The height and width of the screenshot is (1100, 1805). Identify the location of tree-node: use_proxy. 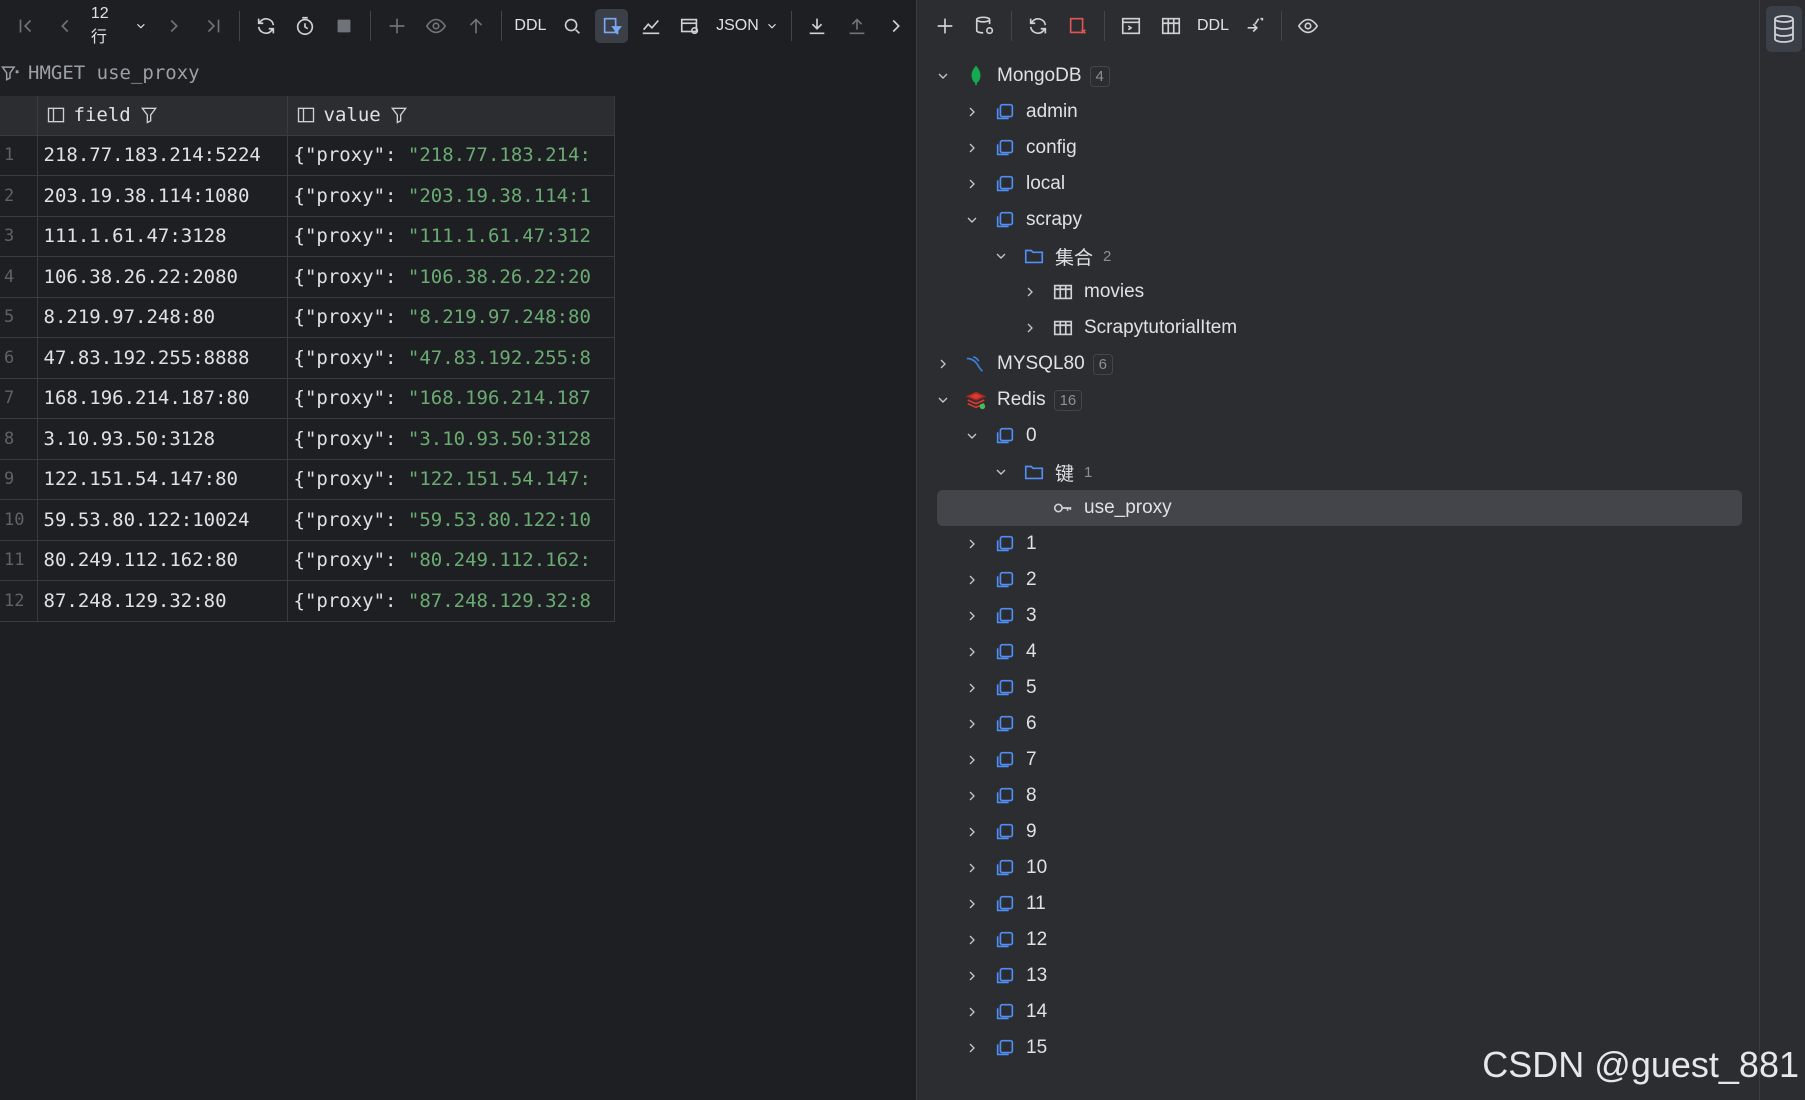
(1339, 508).